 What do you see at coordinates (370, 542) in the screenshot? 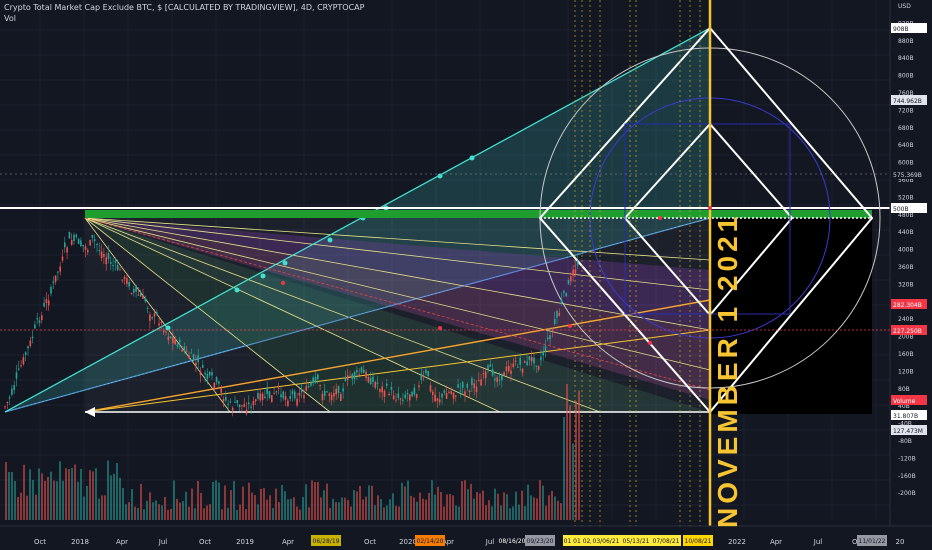
I see `time-tick: Oct` at bounding box center [370, 542].